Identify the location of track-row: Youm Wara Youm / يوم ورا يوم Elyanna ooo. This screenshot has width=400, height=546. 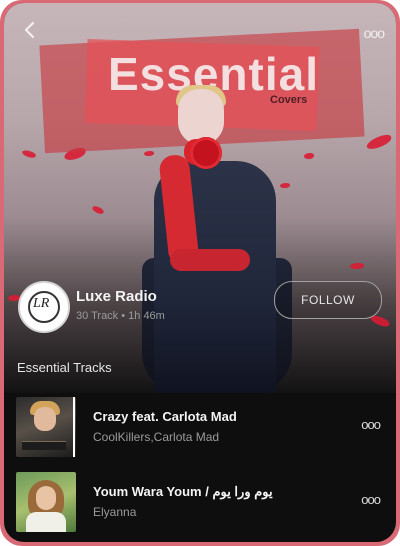
(201, 502).